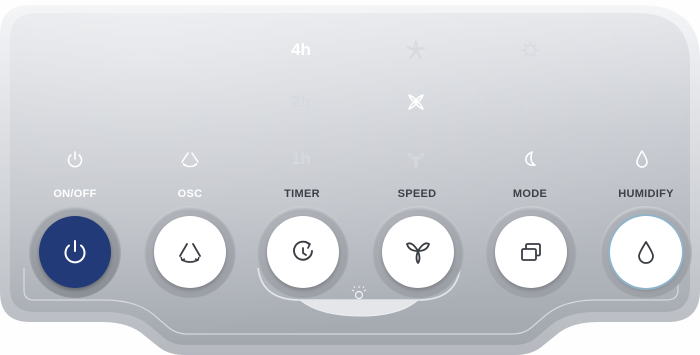 This screenshot has width=700, height=355. I want to click on timer-button-bezel, so click(303, 252).